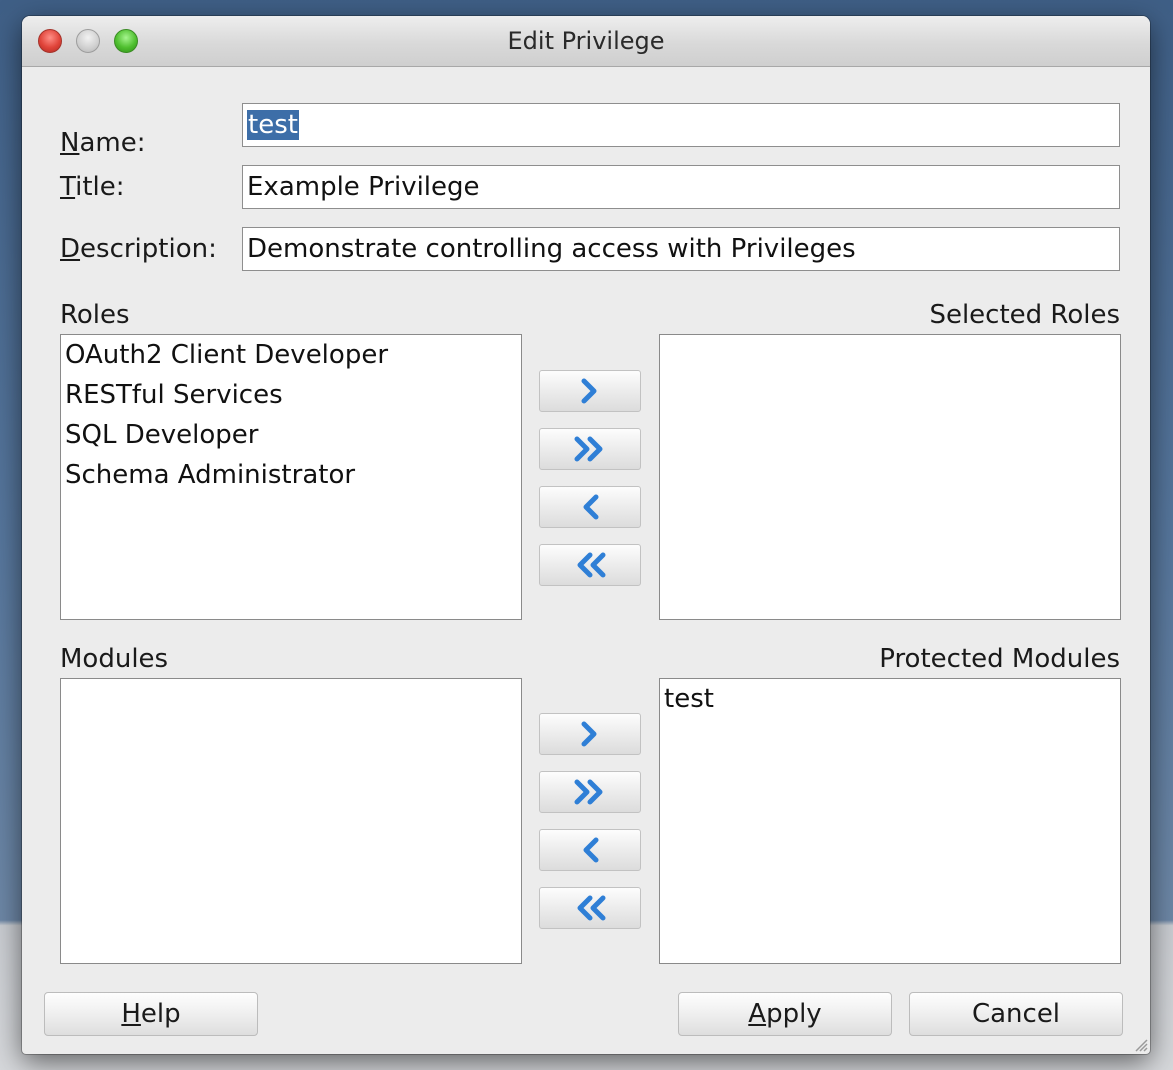  Describe the element at coordinates (291, 395) in the screenshot. I see `list-item: RESTful Services` at that location.